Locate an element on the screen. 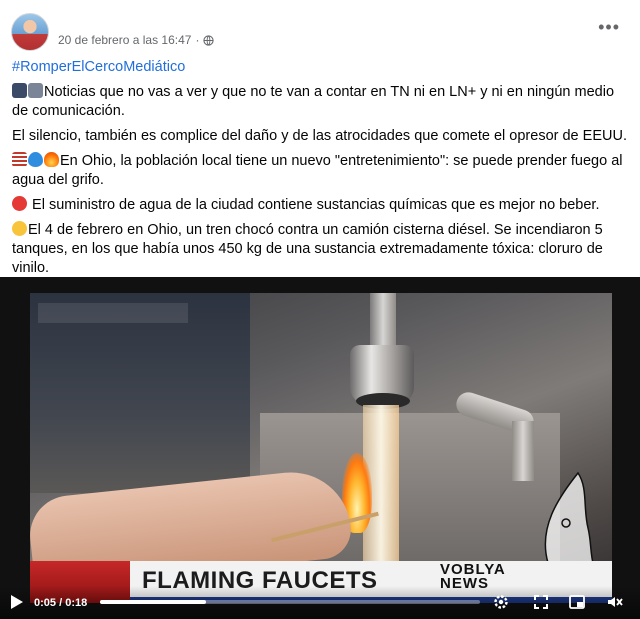 Image resolution: width=640 pixels, height=619 pixels. post-header: 20 de febrero a las 16:47 · ••• is located at coordinates (320, 28).